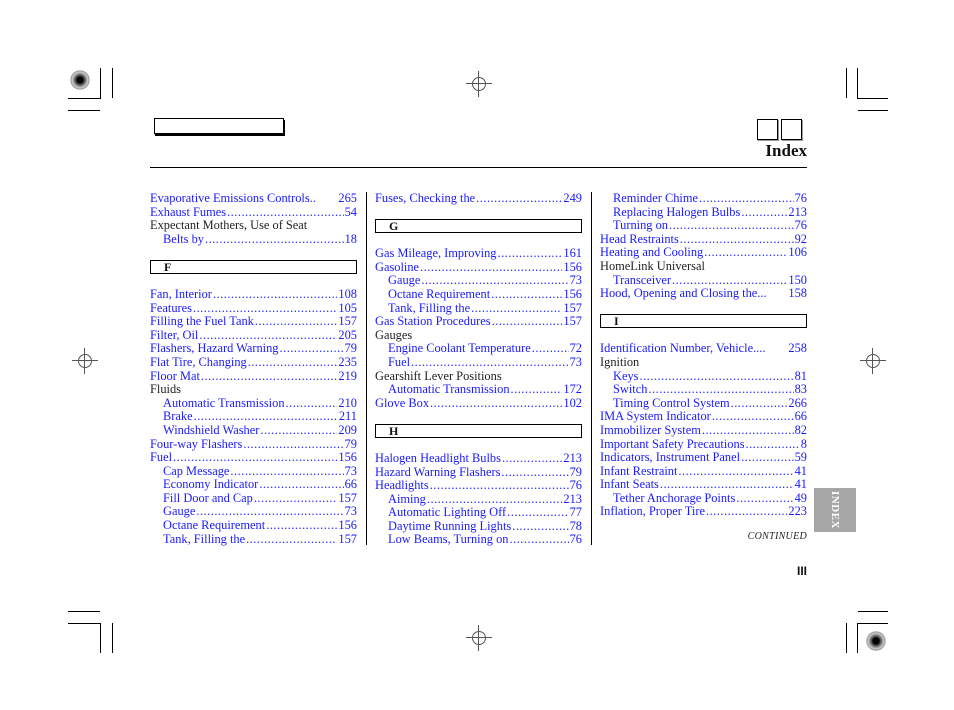 The height and width of the screenshot is (710, 954). I want to click on column-divider, so click(366, 368).